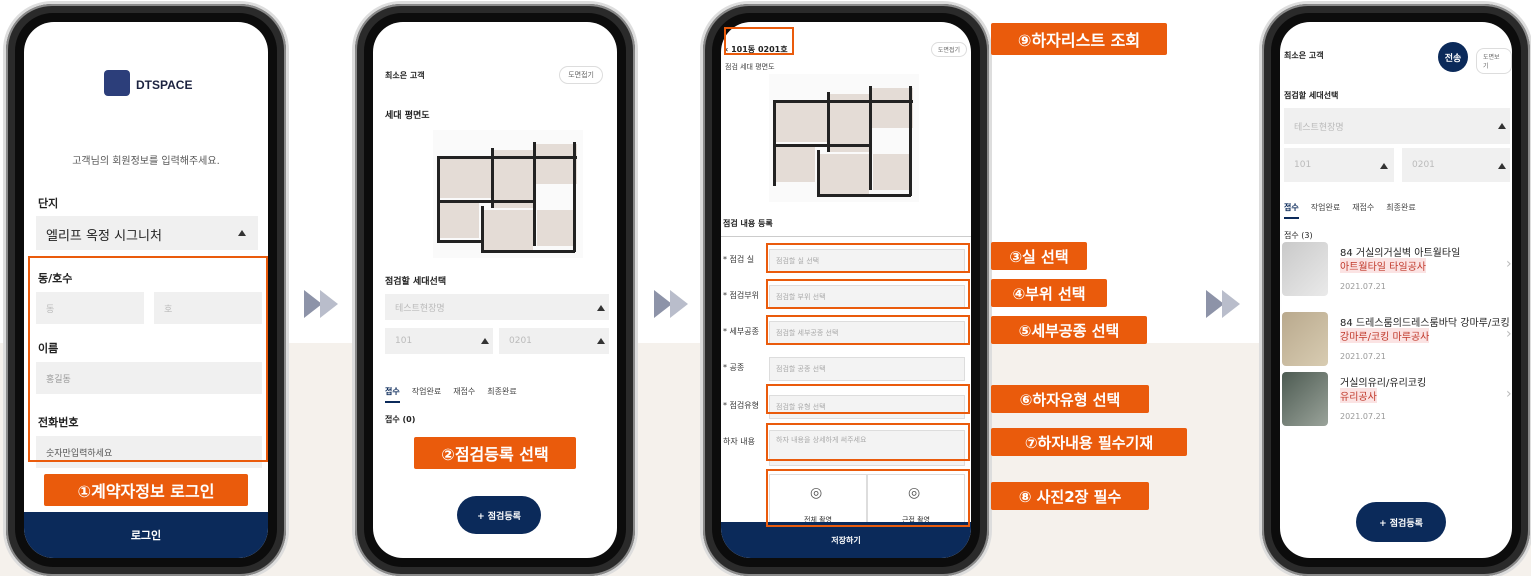  What do you see at coordinates (741, 405) in the screenshot?
I see `type-label: * 점검유형` at bounding box center [741, 405].